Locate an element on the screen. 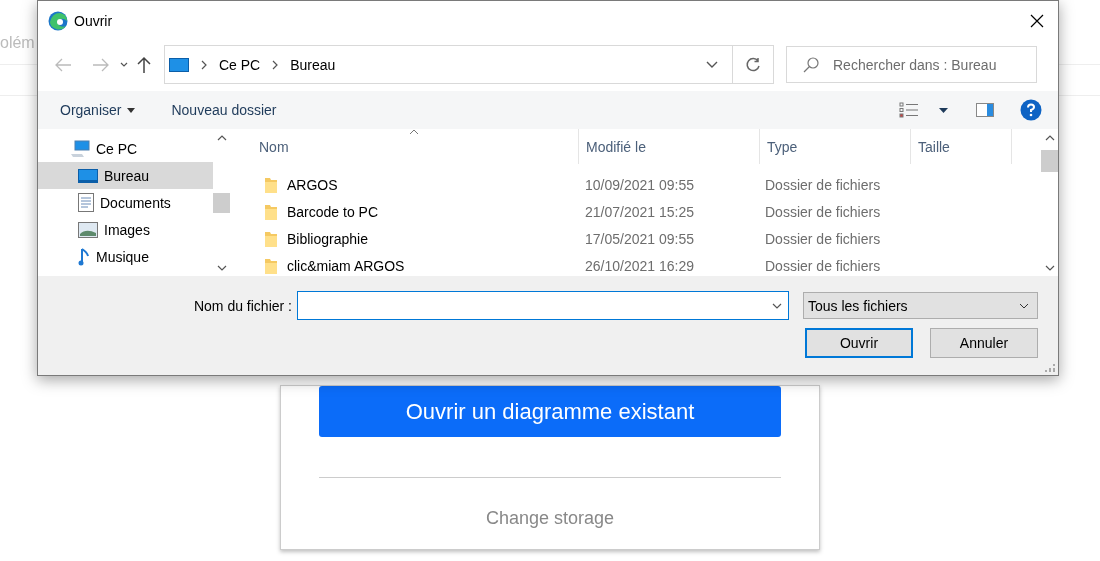 The height and width of the screenshot is (561, 1100). new-folder-button: Nouveau dossier is located at coordinates (224, 110).